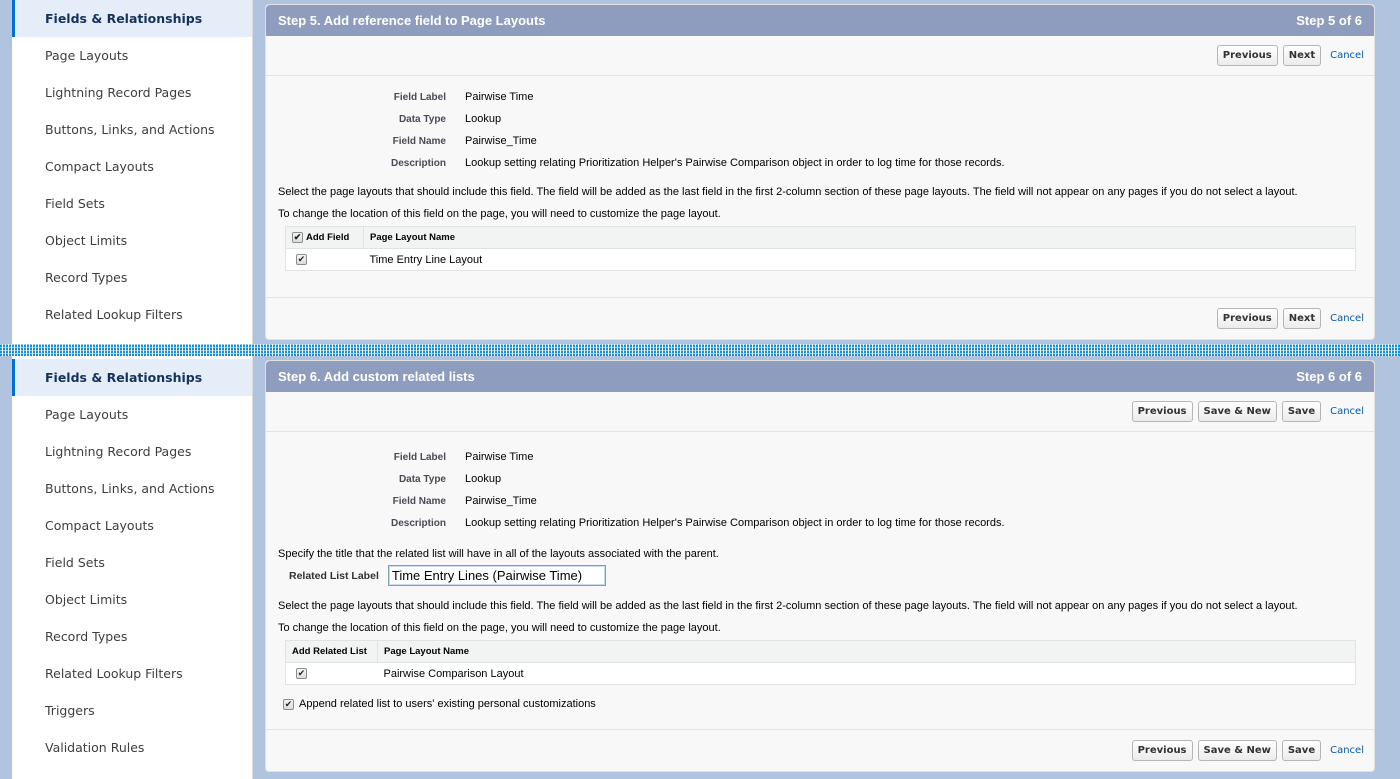 This screenshot has height=779, width=1400. Describe the element at coordinates (1329, 376) in the screenshot. I see `step6-indicator: Step 6 of 6` at that location.